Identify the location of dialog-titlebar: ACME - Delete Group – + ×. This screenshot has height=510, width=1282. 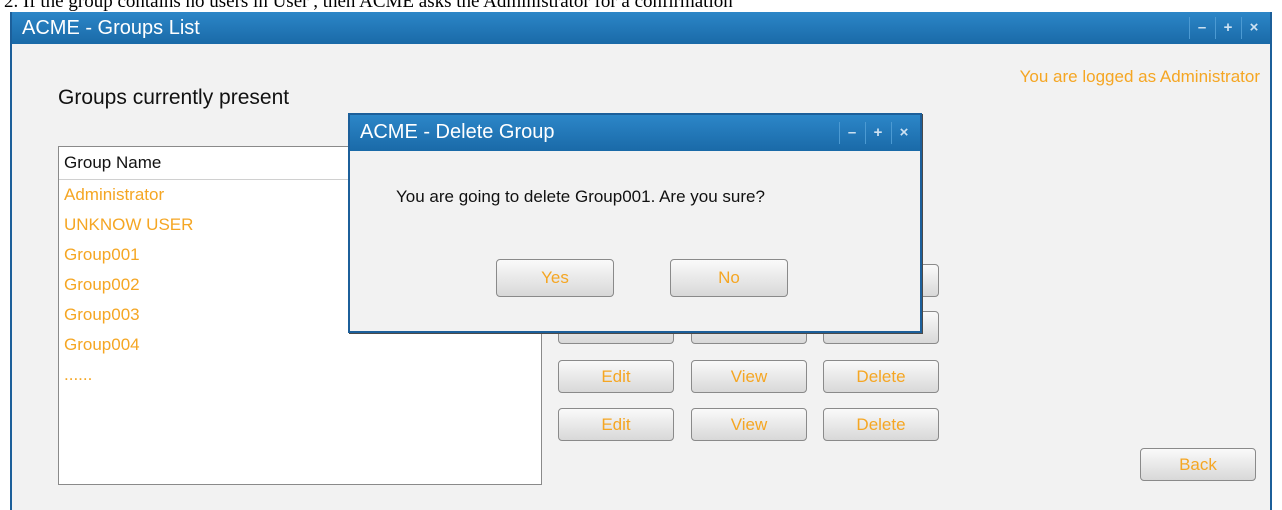
(635, 133).